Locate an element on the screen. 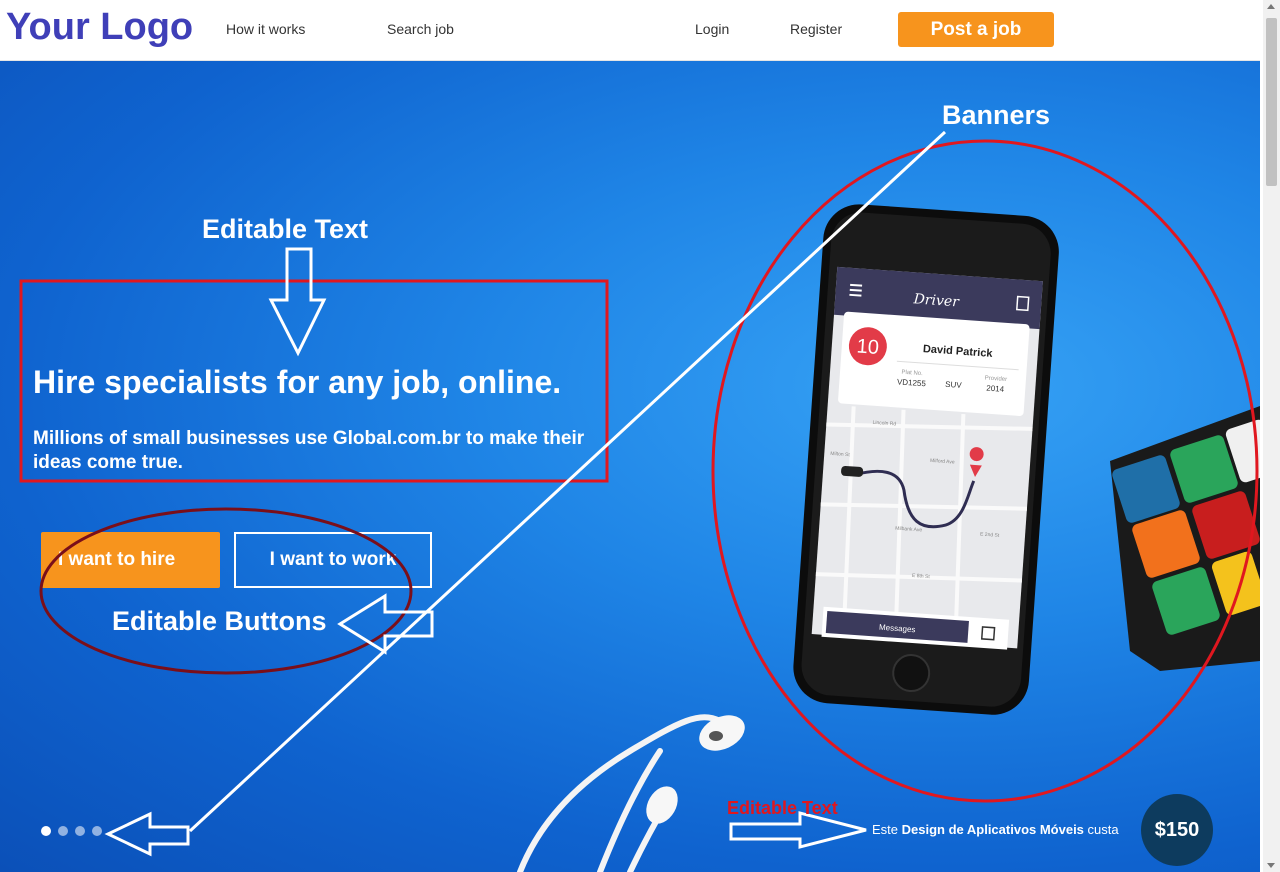  annotation-banners-label: Banners is located at coordinates (996, 115).